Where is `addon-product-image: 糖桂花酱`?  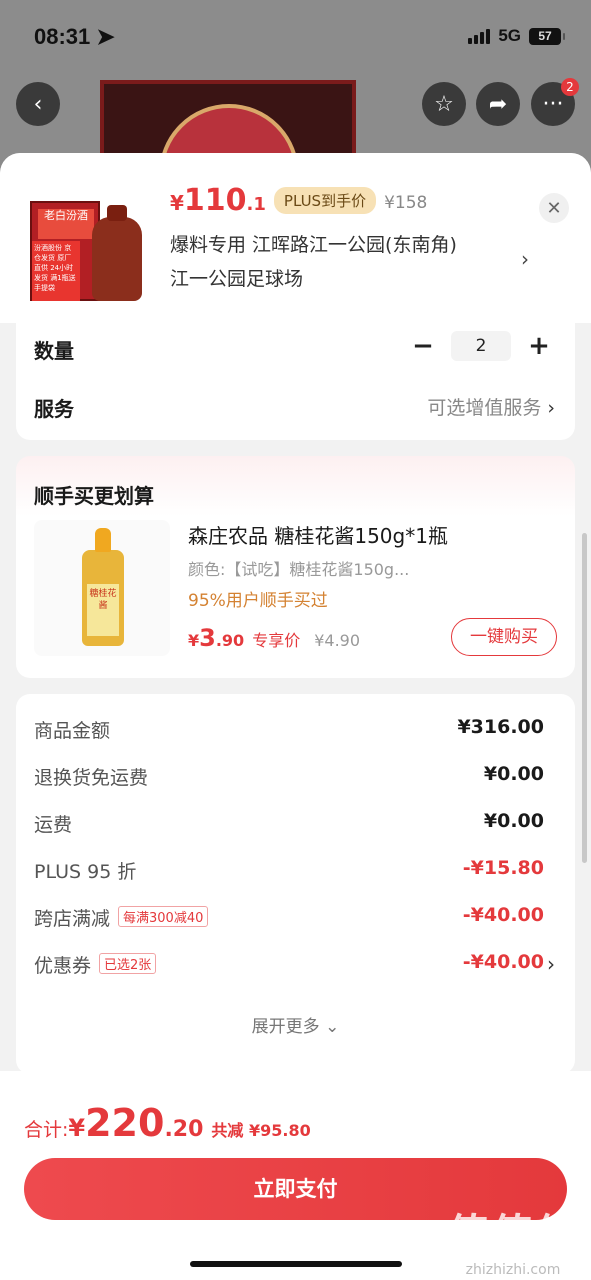 addon-product-image: 糖桂花酱 is located at coordinates (102, 588).